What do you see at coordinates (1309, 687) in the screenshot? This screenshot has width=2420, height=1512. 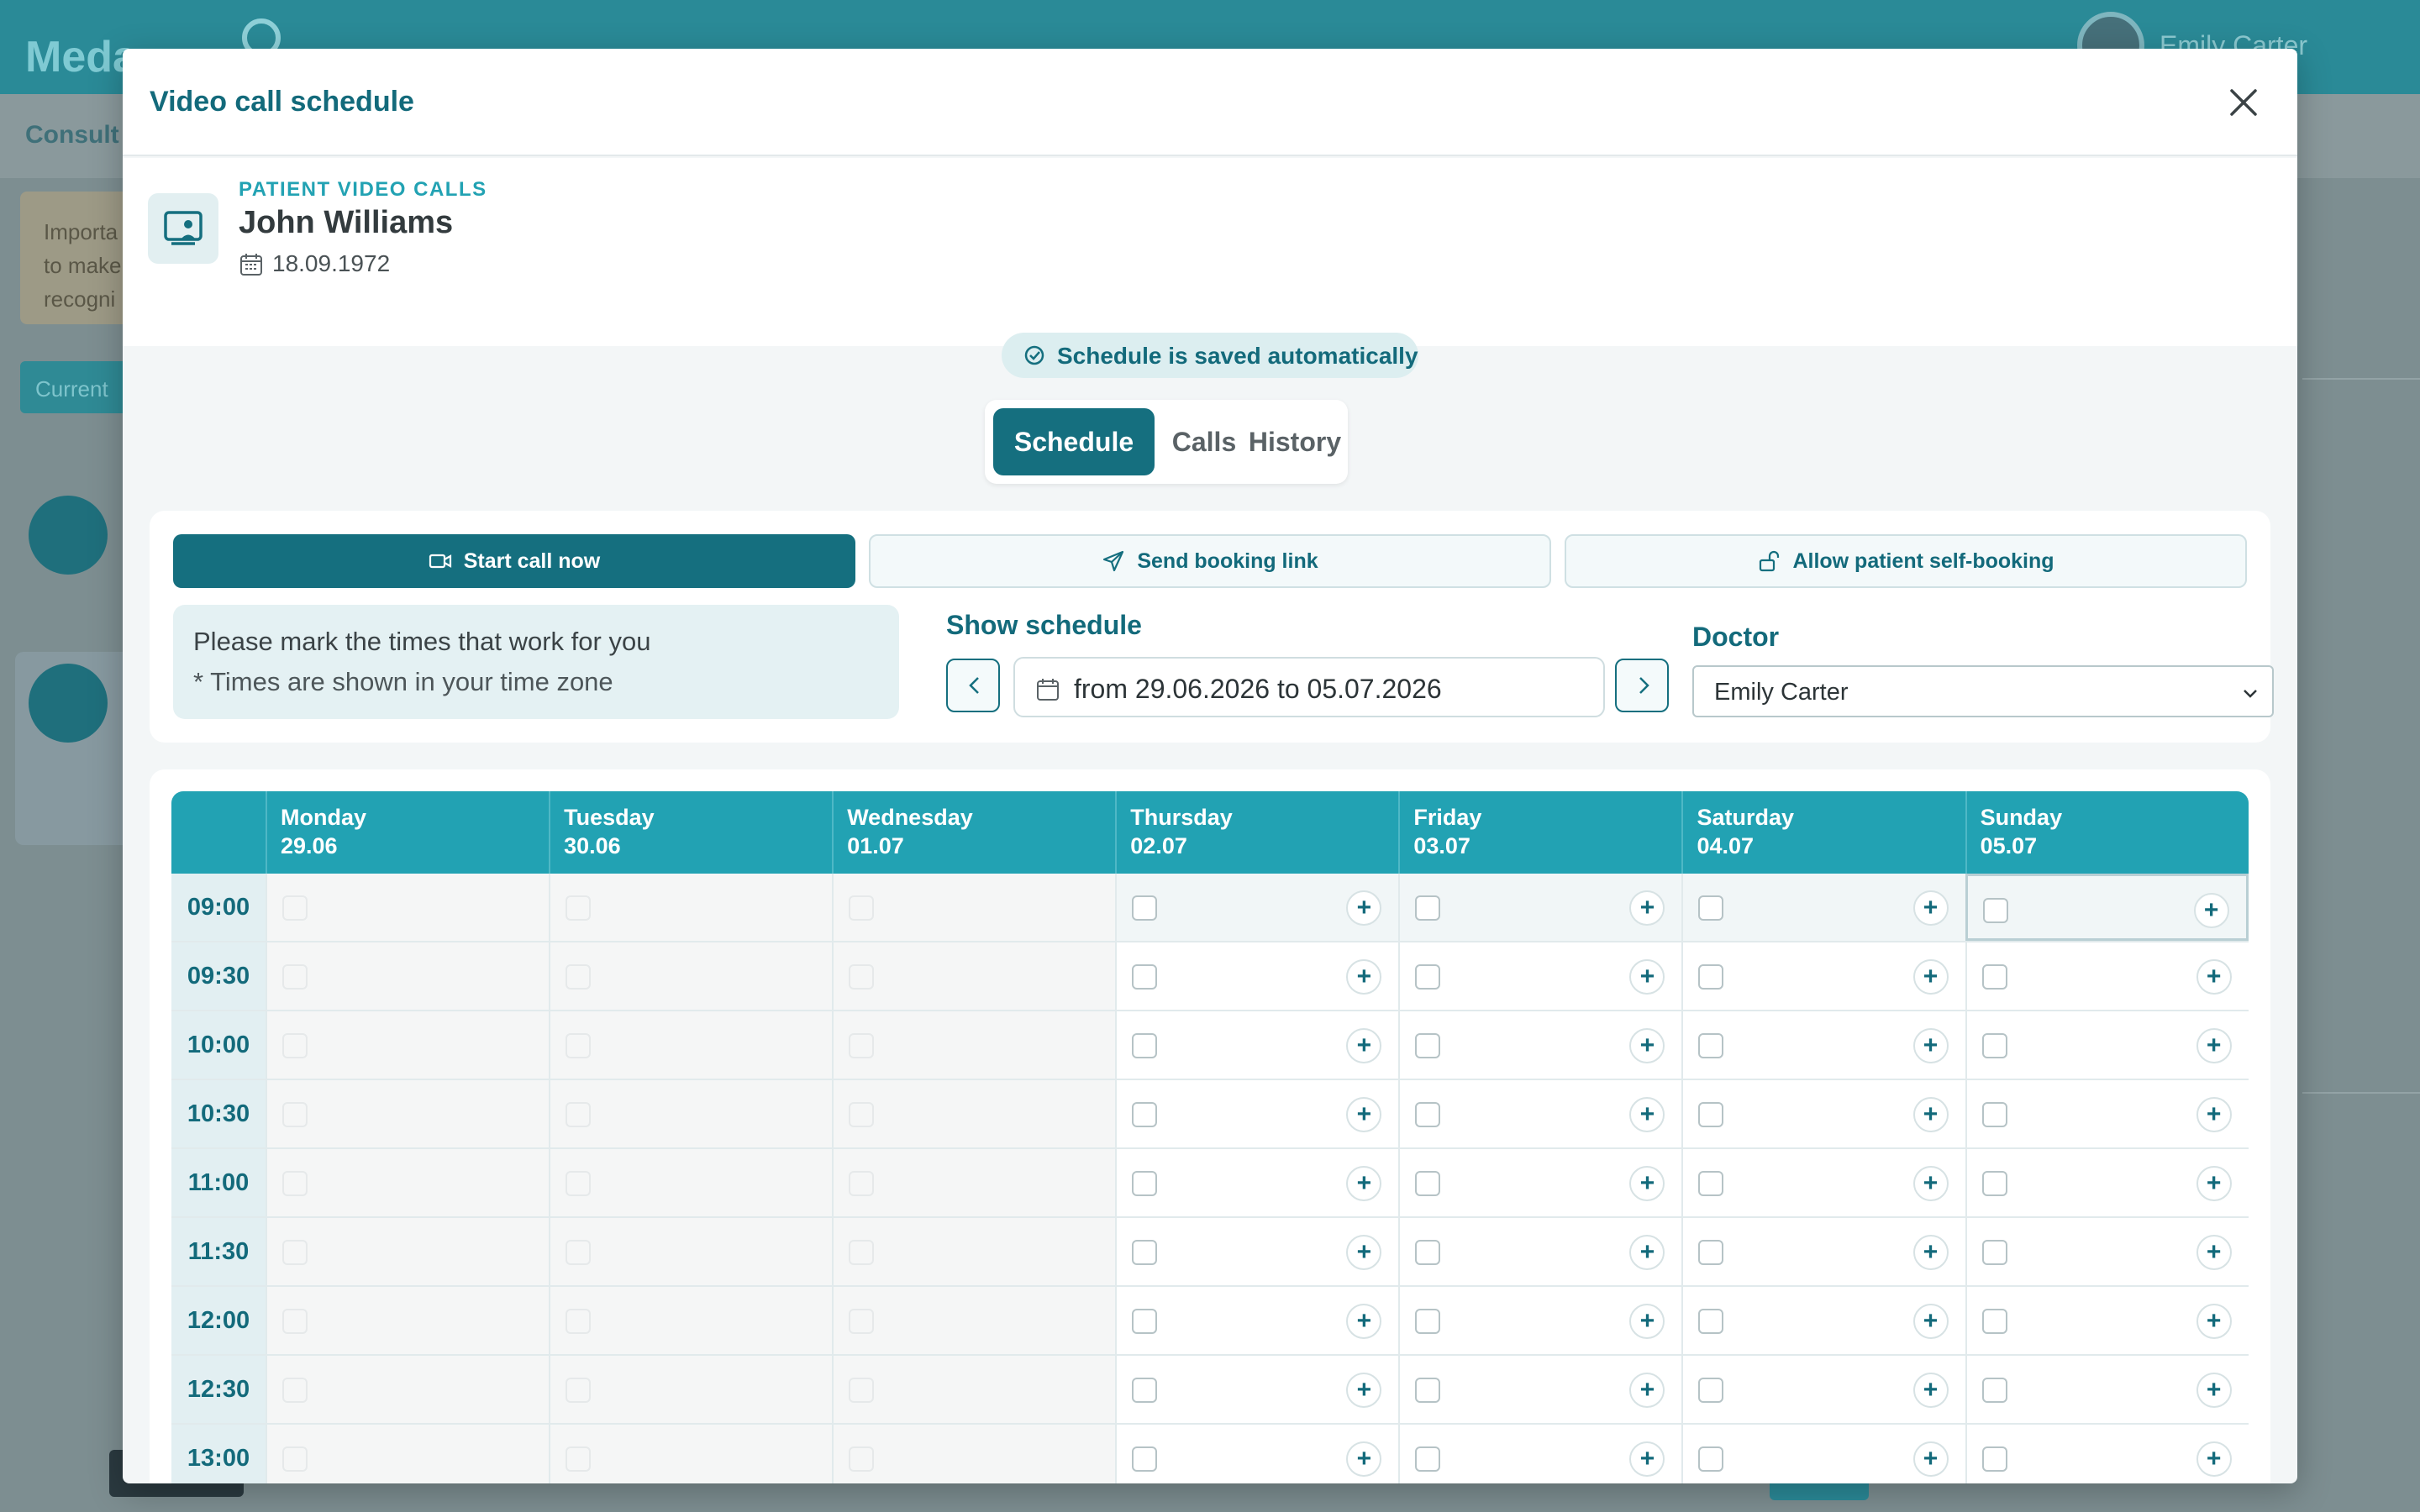 I see `date-range-field: from 29.06.2026 to 05.07.2026` at bounding box center [1309, 687].